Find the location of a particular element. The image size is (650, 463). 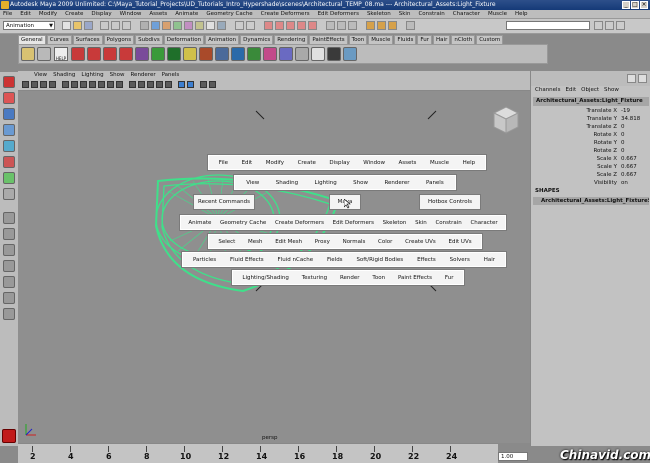

shape-node-name: Architectural_Assets:Light_FixtureS is located at coordinates (591, 201).